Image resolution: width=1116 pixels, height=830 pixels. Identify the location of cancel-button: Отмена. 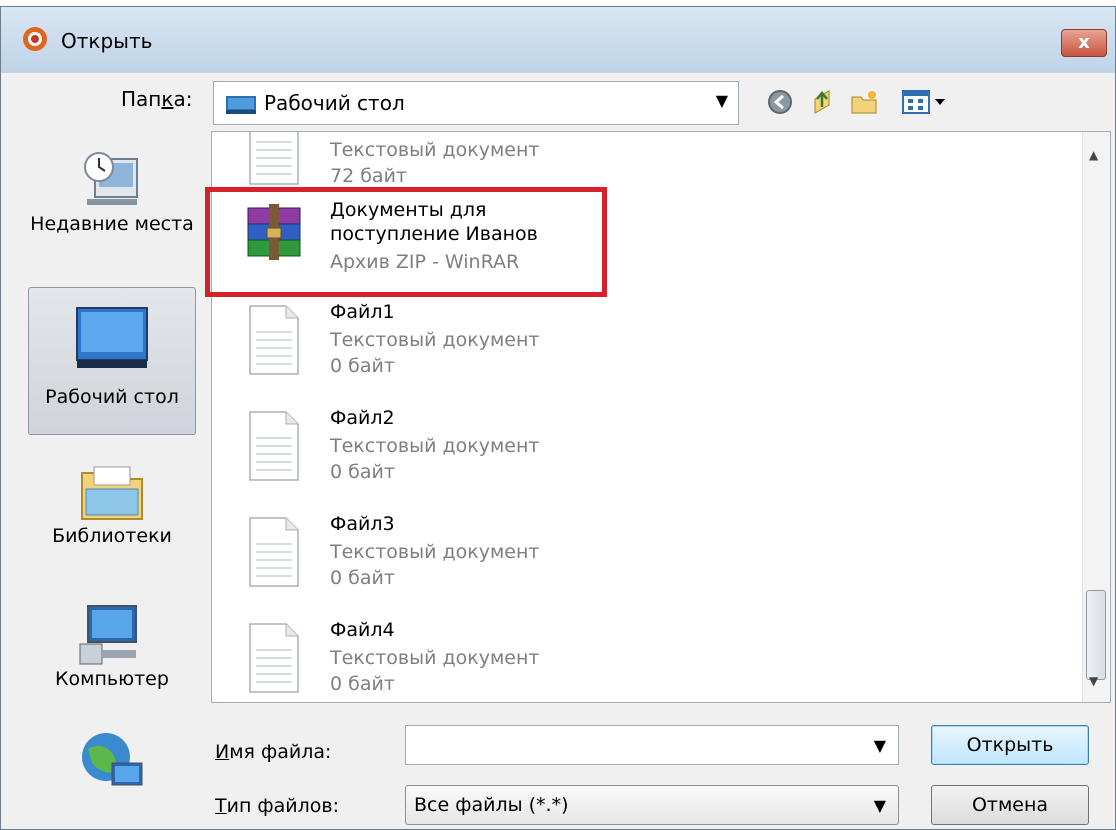
(1010, 805).